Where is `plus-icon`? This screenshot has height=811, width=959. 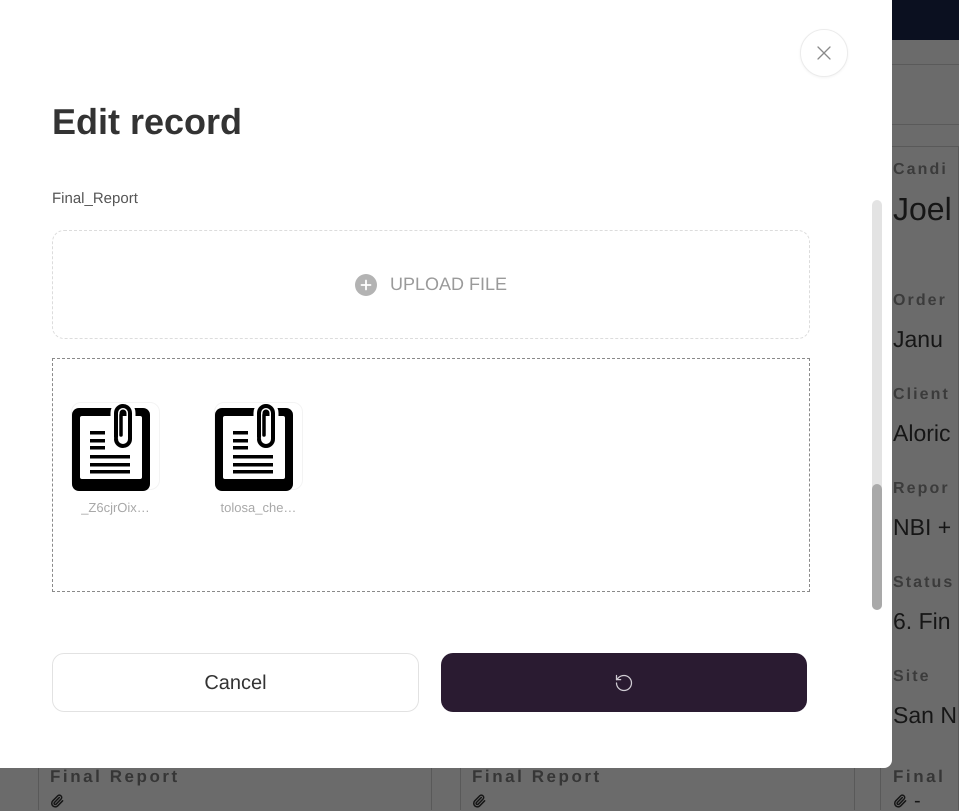 plus-icon is located at coordinates (365, 285).